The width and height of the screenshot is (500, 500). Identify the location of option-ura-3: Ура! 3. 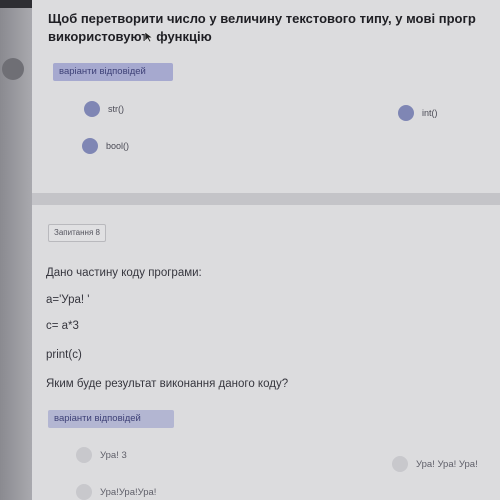
(101, 455).